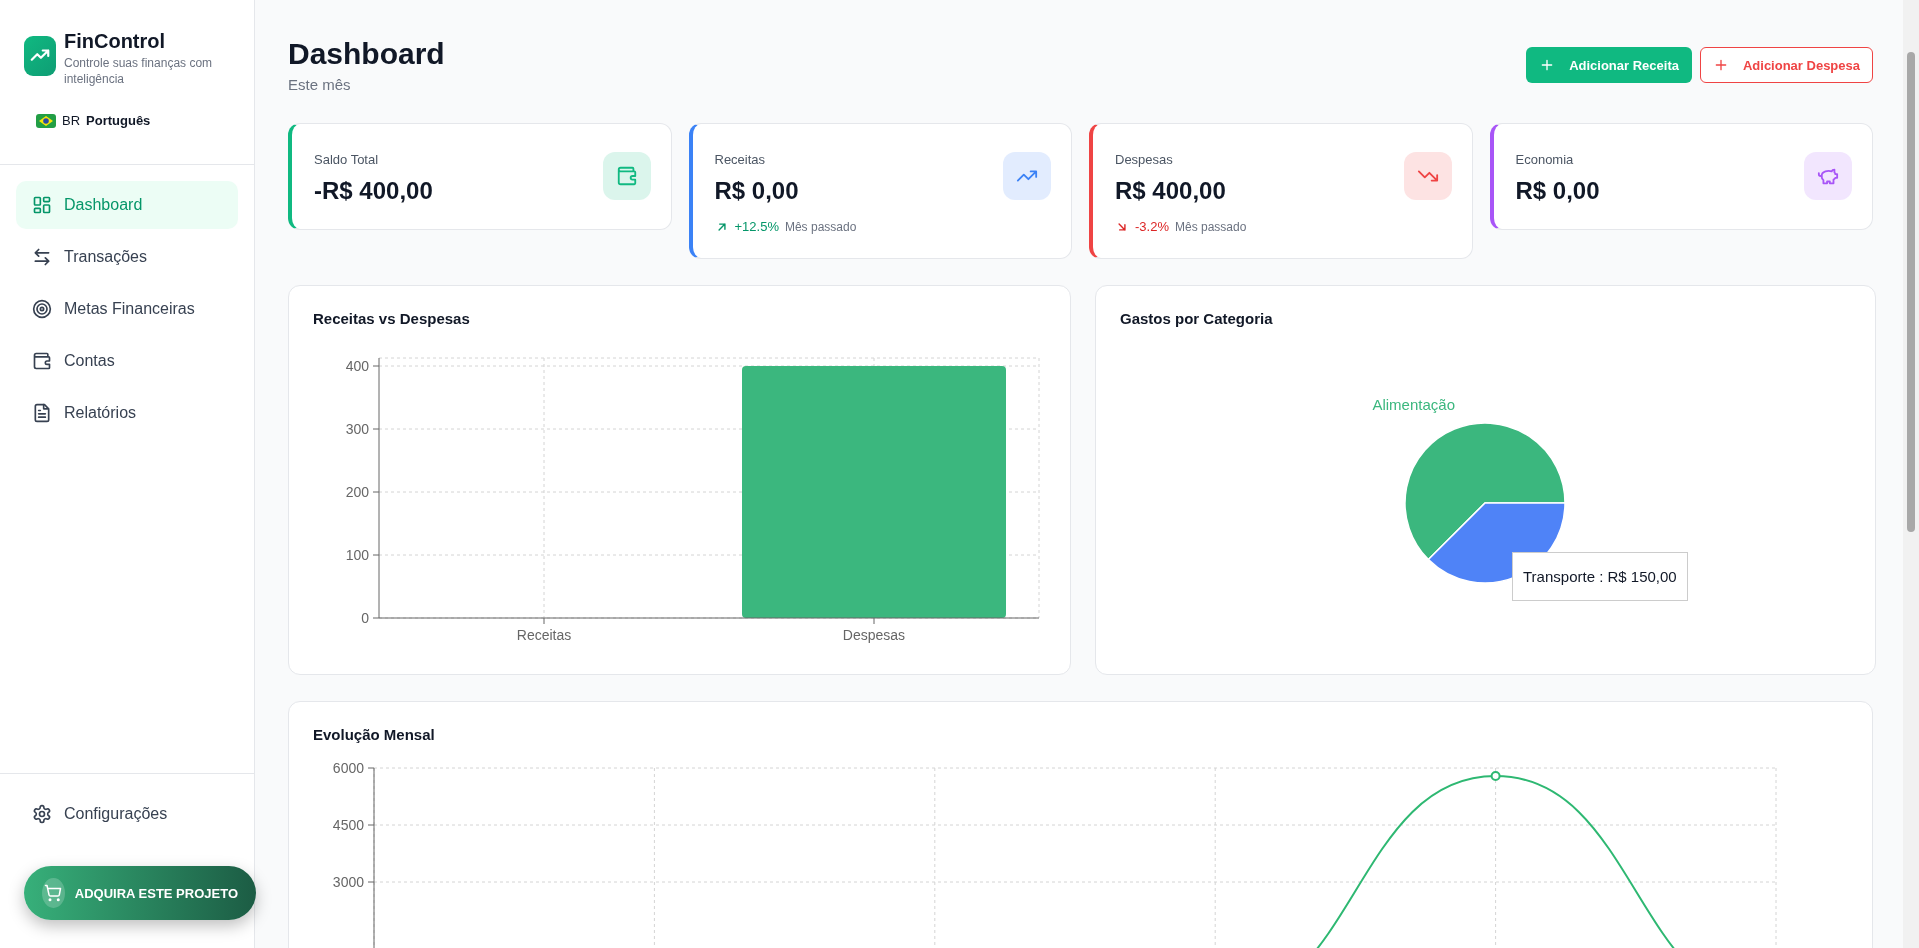 The image size is (1919, 948). Describe the element at coordinates (1027, 176) in the screenshot. I see `trend-up-icon` at that location.